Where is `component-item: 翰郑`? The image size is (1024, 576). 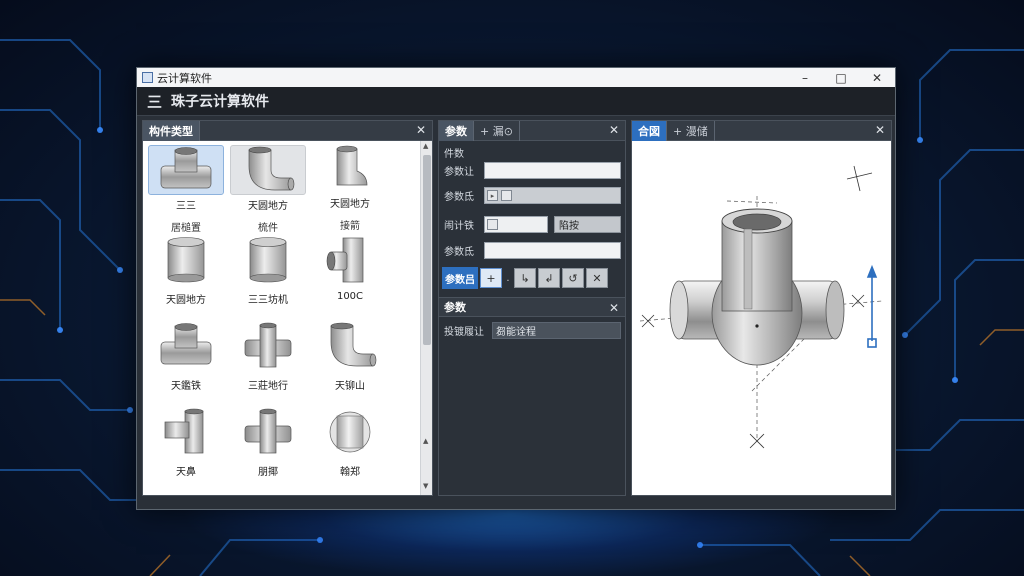 component-item: 翰郑 is located at coordinates (350, 446).